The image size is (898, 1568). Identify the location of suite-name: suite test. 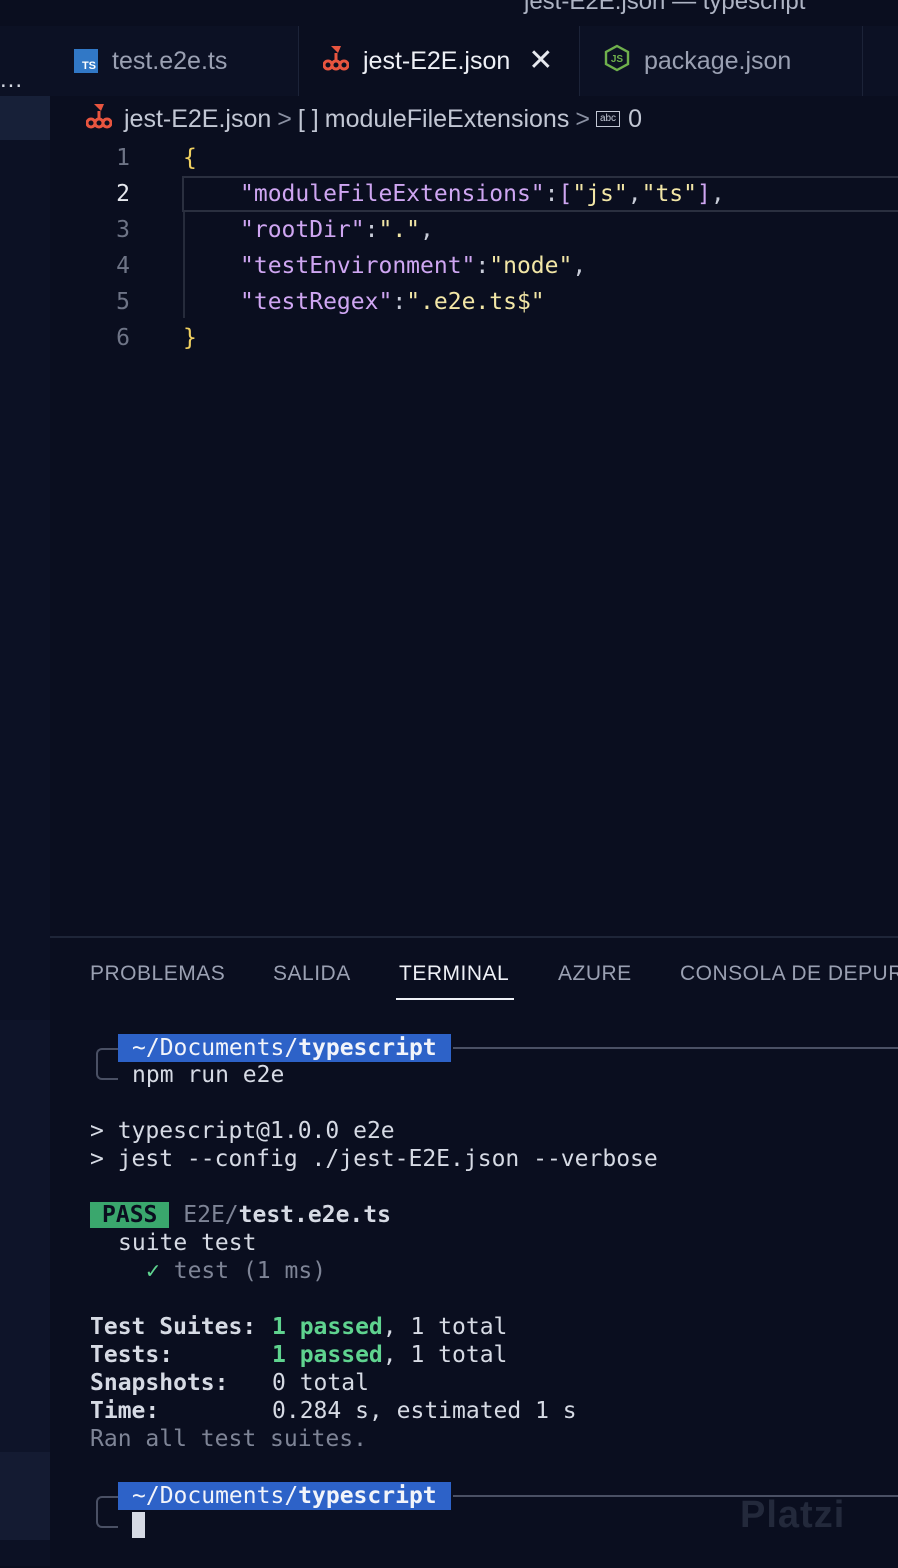
(187, 1243).